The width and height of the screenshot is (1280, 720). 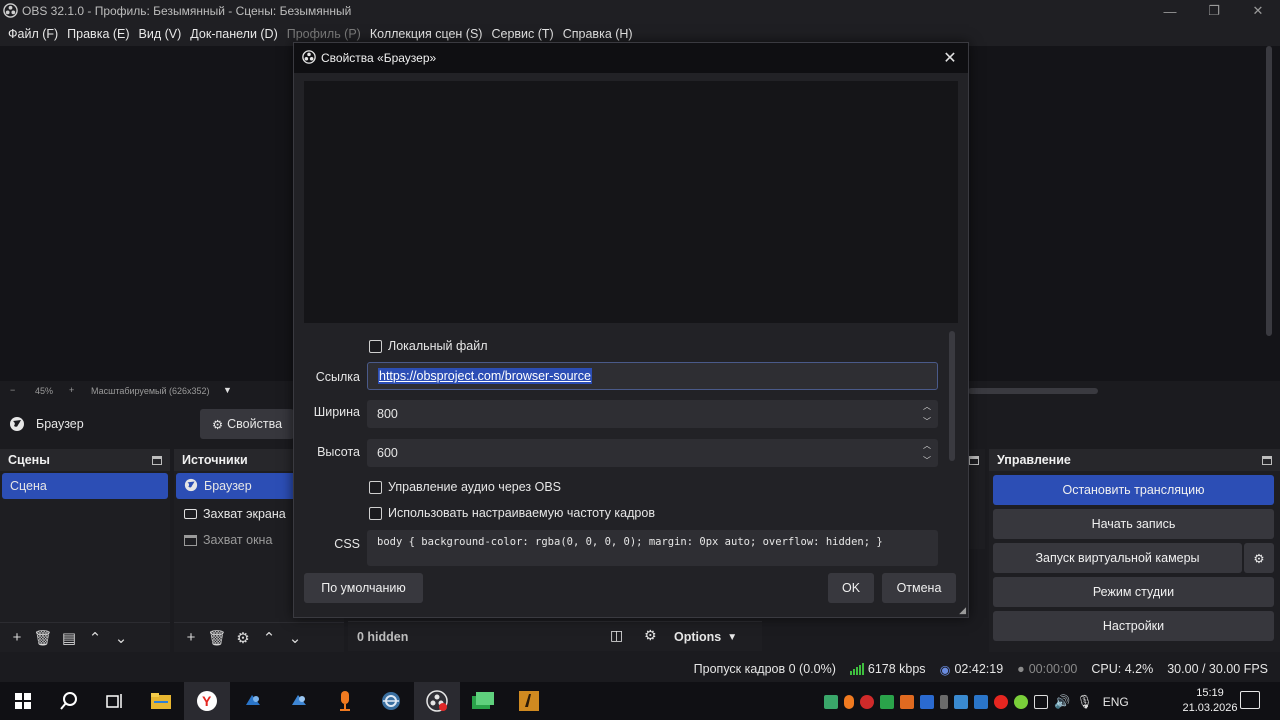 What do you see at coordinates (23, 701) in the screenshot?
I see `start-icon` at bounding box center [23, 701].